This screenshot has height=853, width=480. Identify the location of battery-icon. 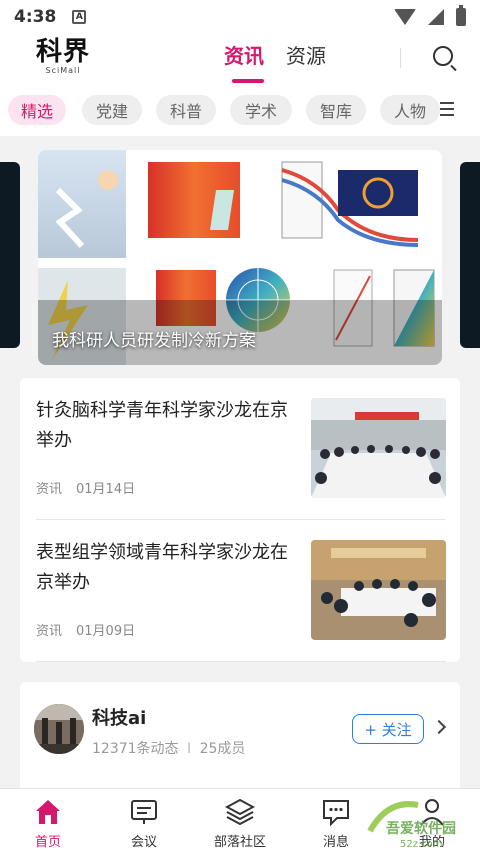
(461, 15).